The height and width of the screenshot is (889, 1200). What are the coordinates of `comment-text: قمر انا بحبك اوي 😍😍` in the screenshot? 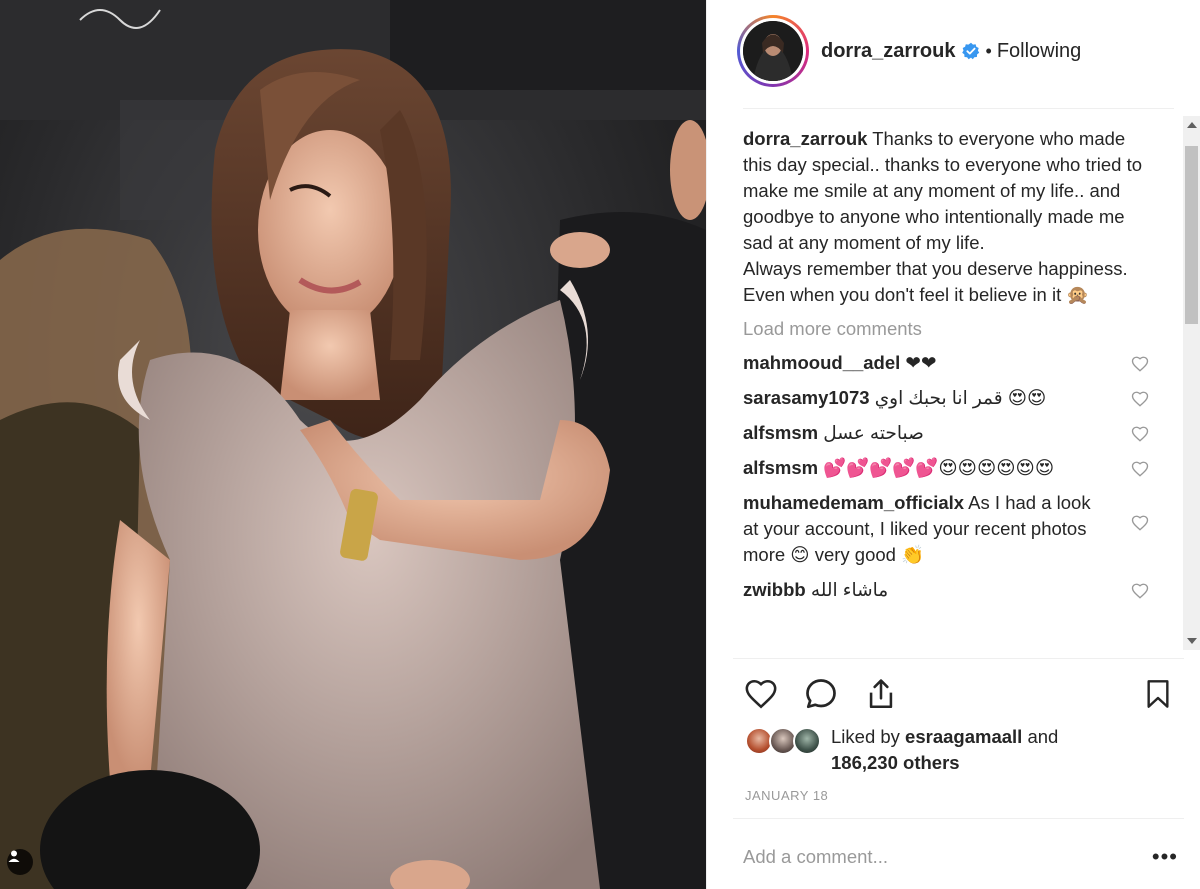 It's located at (958, 397).